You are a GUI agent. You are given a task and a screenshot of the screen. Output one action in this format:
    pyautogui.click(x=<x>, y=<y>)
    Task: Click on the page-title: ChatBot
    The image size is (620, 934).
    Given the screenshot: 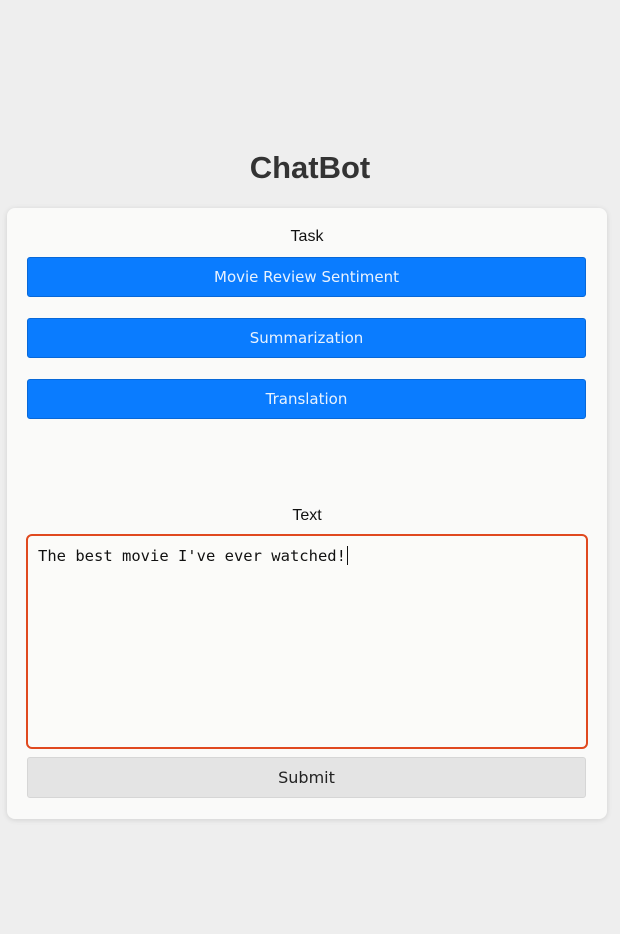 What is the action you would take?
    pyautogui.click(x=310, y=167)
    